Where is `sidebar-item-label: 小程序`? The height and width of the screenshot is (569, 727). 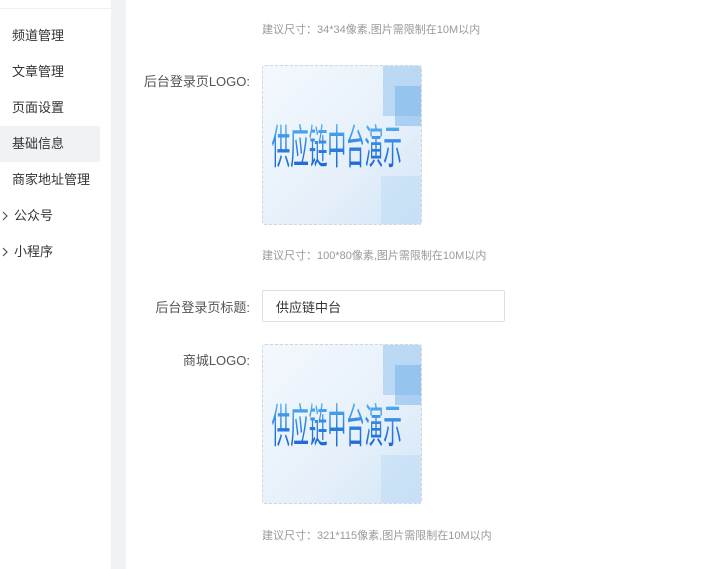 sidebar-item-label: 小程序 is located at coordinates (34, 251).